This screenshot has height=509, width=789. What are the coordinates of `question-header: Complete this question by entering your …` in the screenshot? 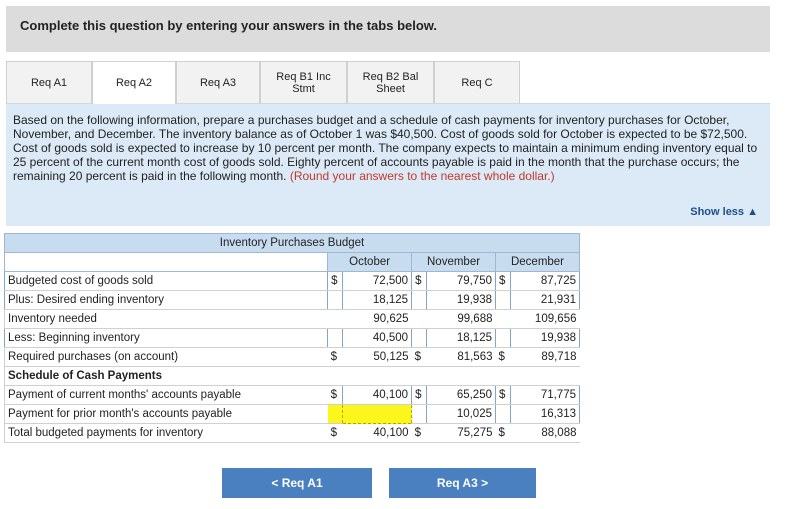 It's located at (388, 29).